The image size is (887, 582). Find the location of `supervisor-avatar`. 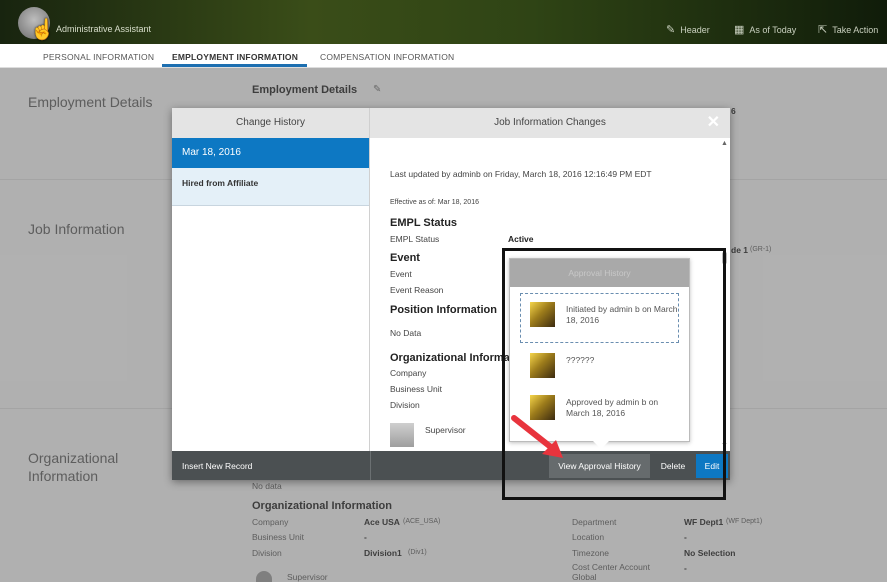

supervisor-avatar is located at coordinates (402, 435).